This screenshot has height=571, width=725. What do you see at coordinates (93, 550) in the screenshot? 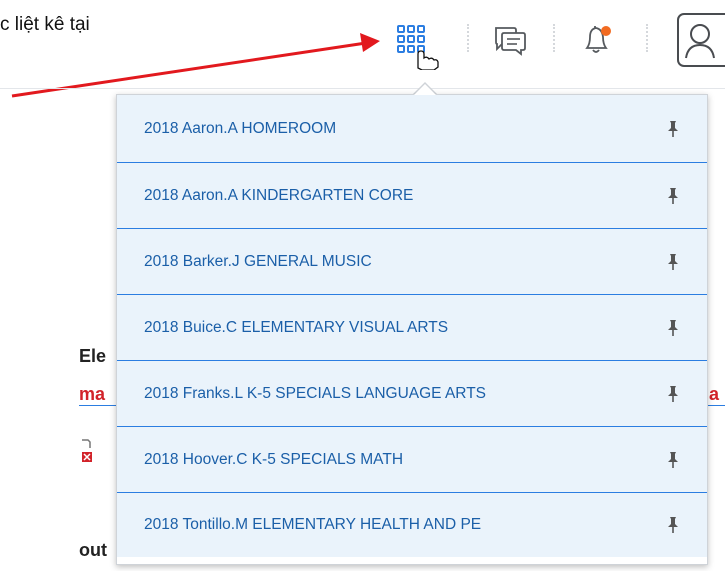
I see `background-bottom-fragment: out` at bounding box center [93, 550].